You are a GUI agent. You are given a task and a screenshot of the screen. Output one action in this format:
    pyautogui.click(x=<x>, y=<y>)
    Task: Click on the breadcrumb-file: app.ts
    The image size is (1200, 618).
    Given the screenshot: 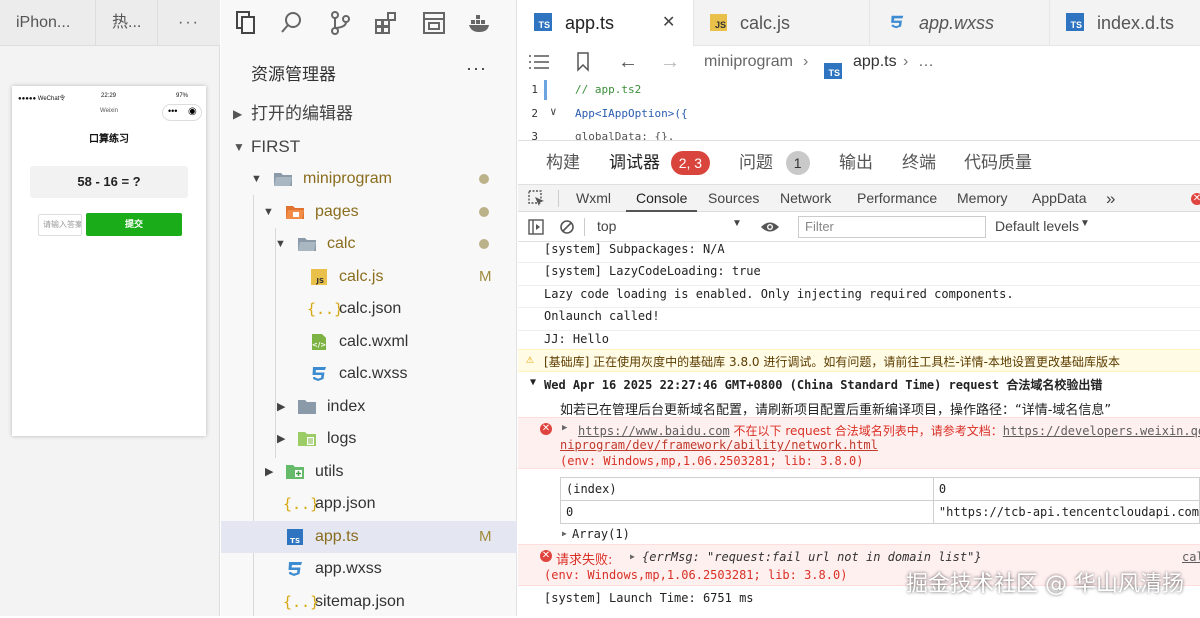 What is the action you would take?
    pyautogui.click(x=875, y=62)
    